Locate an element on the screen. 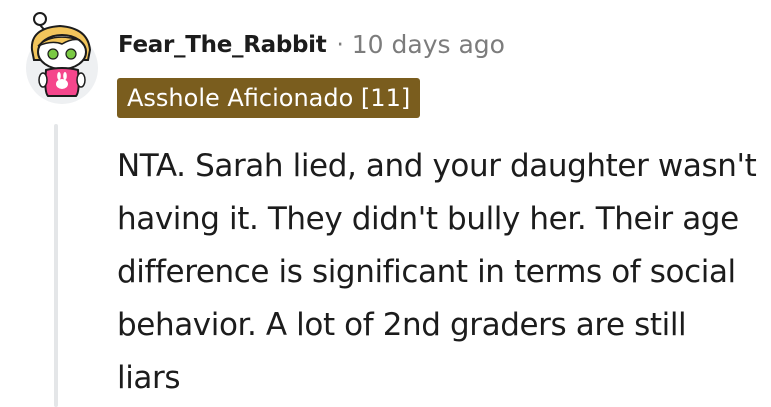 This screenshot has width=771, height=407. snoo-avatar-icon is located at coordinates (62, 58).